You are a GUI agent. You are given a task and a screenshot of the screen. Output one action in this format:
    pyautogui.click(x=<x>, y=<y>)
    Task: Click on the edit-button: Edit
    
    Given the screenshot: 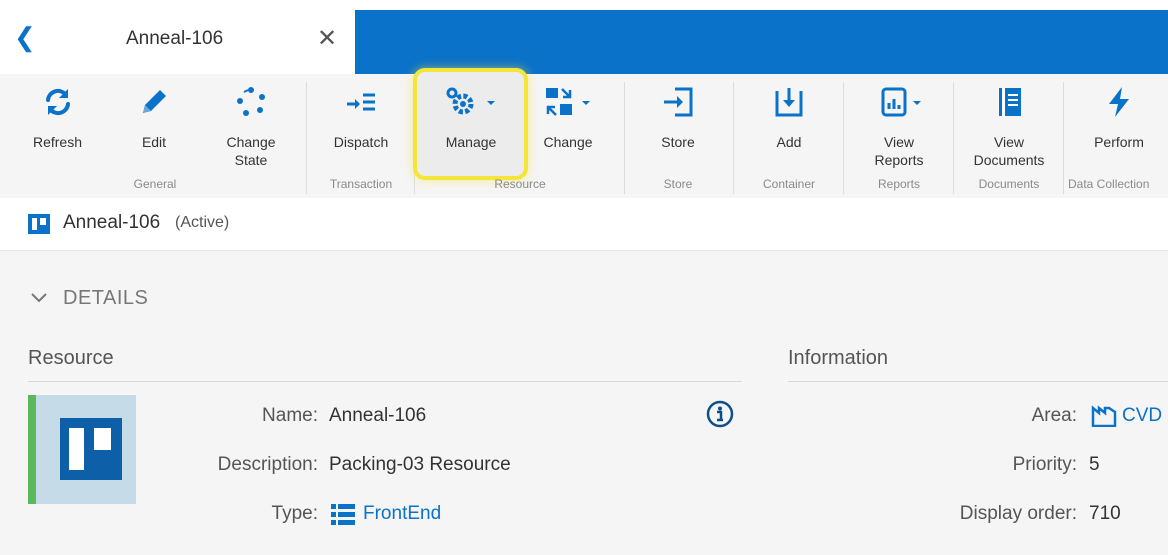 What is the action you would take?
    pyautogui.click(x=154, y=126)
    